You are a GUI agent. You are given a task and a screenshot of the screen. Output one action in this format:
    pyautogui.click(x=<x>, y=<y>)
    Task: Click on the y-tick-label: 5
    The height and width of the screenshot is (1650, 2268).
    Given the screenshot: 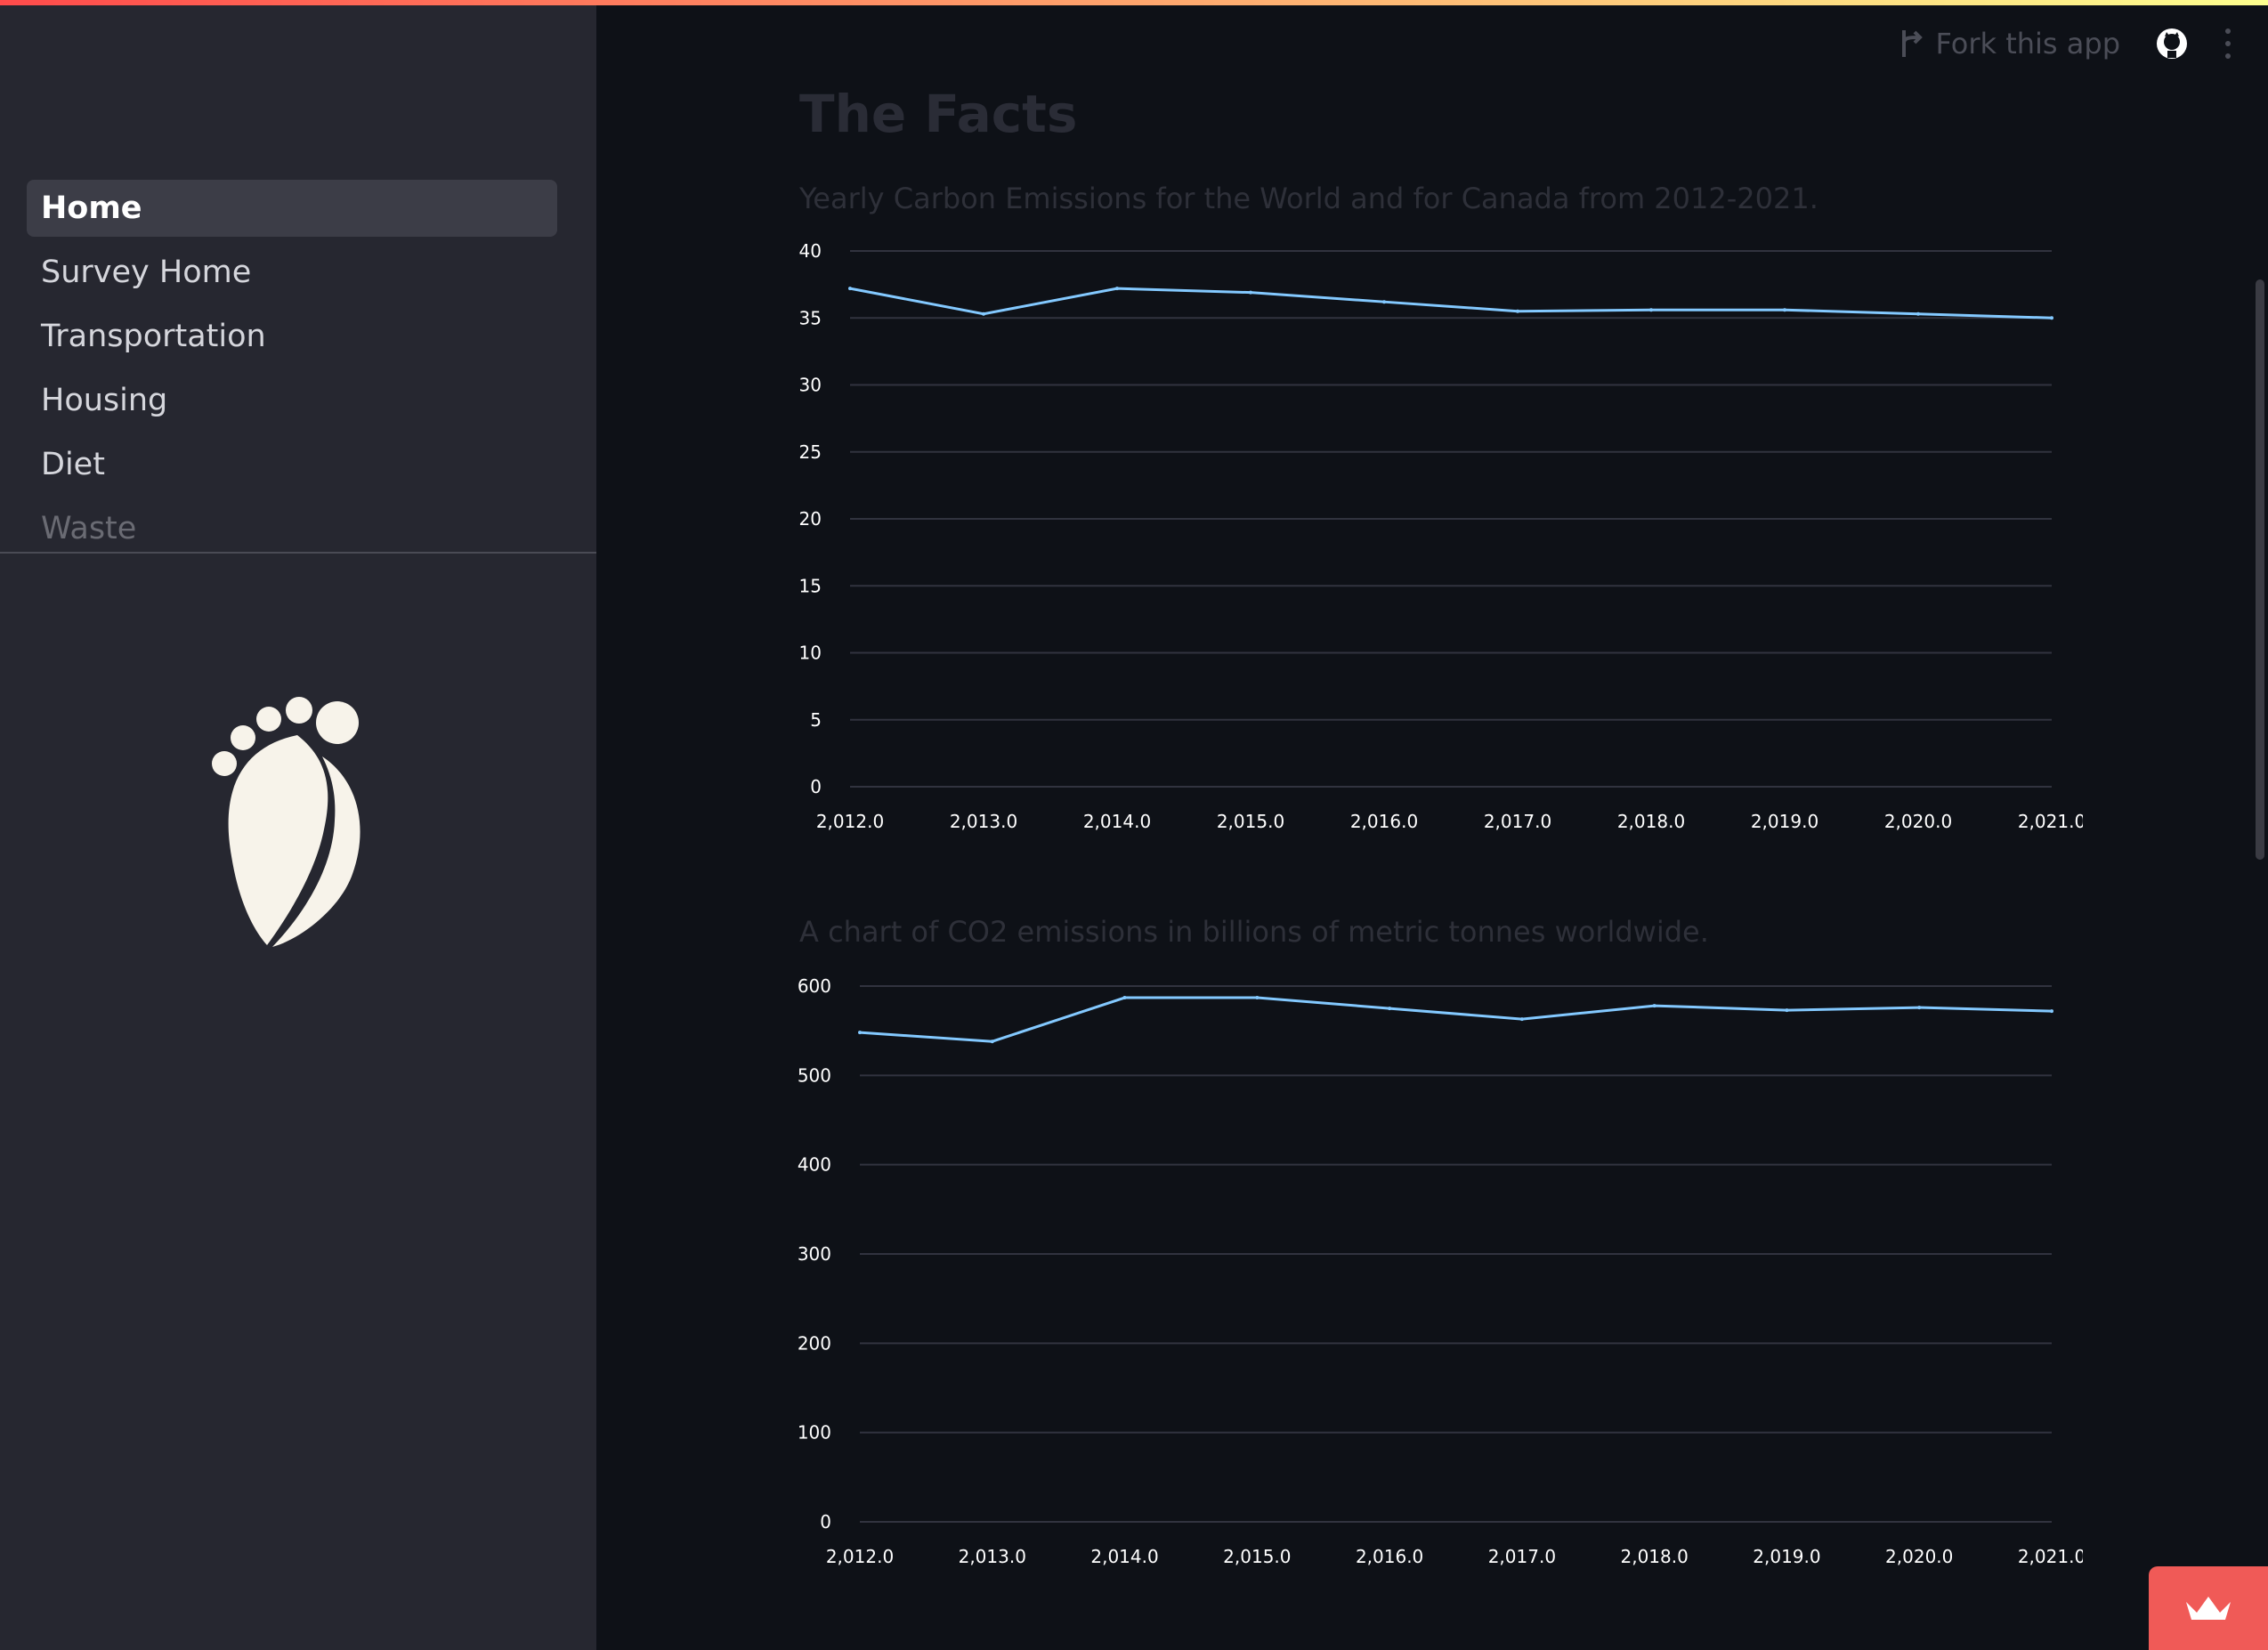 What is the action you would take?
    pyautogui.click(x=816, y=720)
    